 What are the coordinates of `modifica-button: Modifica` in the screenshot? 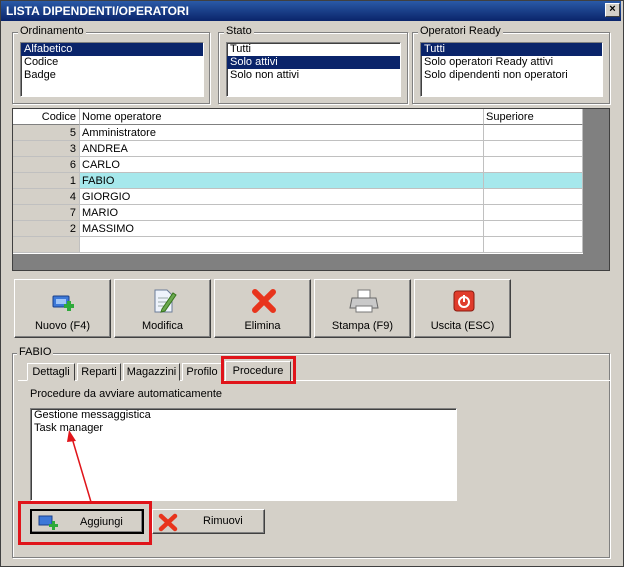 It's located at (162, 308).